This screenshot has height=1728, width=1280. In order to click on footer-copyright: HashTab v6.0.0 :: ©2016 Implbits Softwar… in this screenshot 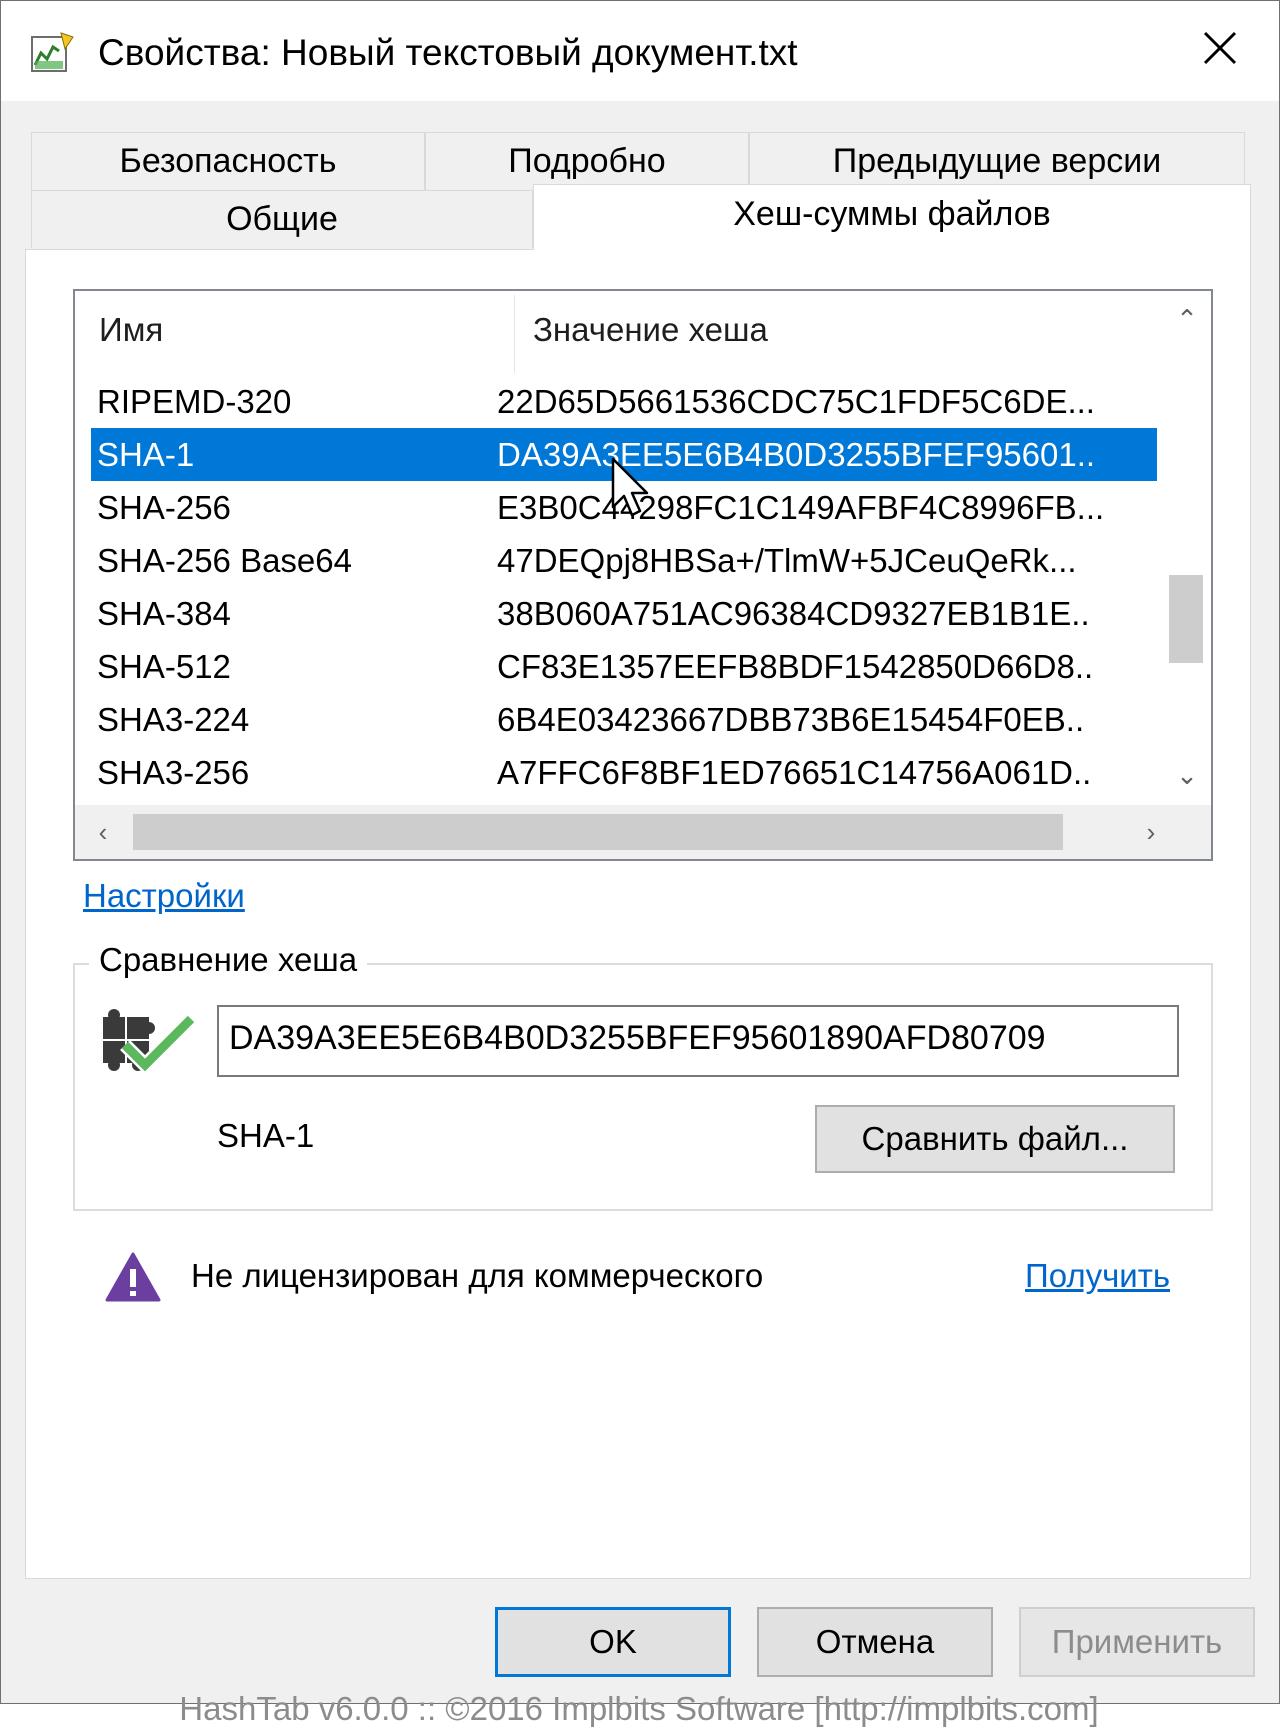, I will do `click(639, 1708)`.